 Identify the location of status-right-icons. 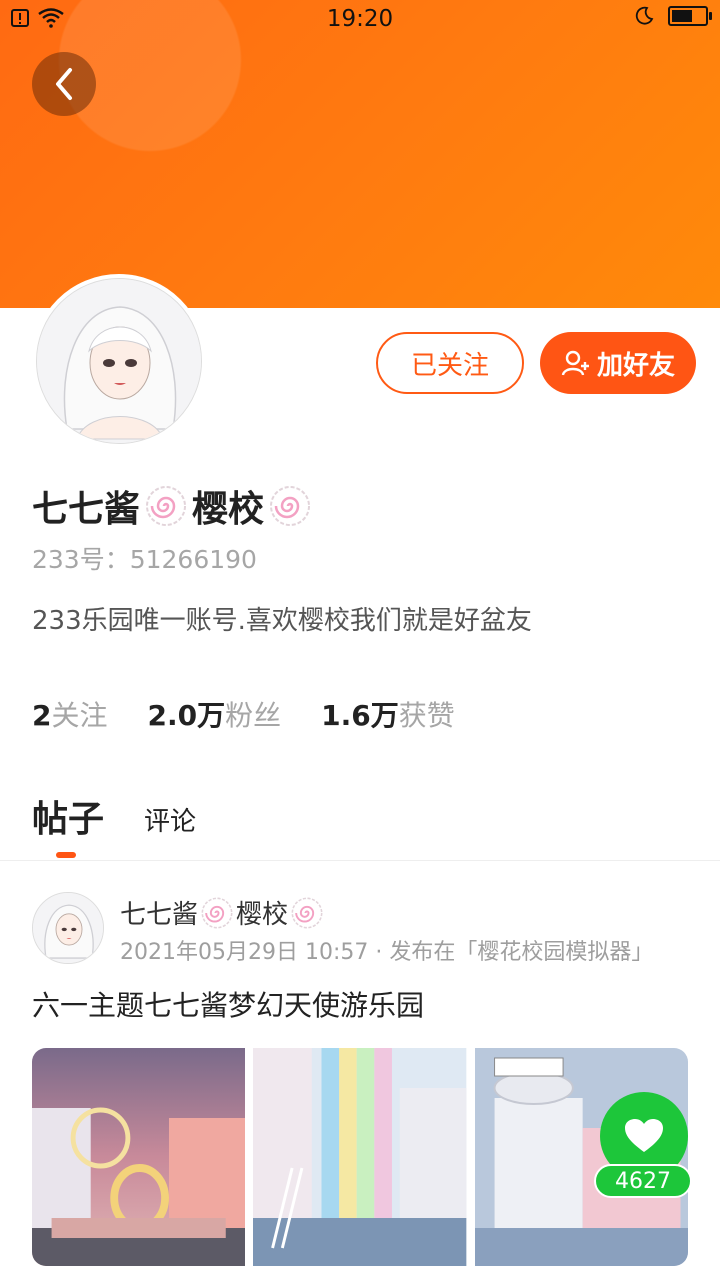
(673, 16).